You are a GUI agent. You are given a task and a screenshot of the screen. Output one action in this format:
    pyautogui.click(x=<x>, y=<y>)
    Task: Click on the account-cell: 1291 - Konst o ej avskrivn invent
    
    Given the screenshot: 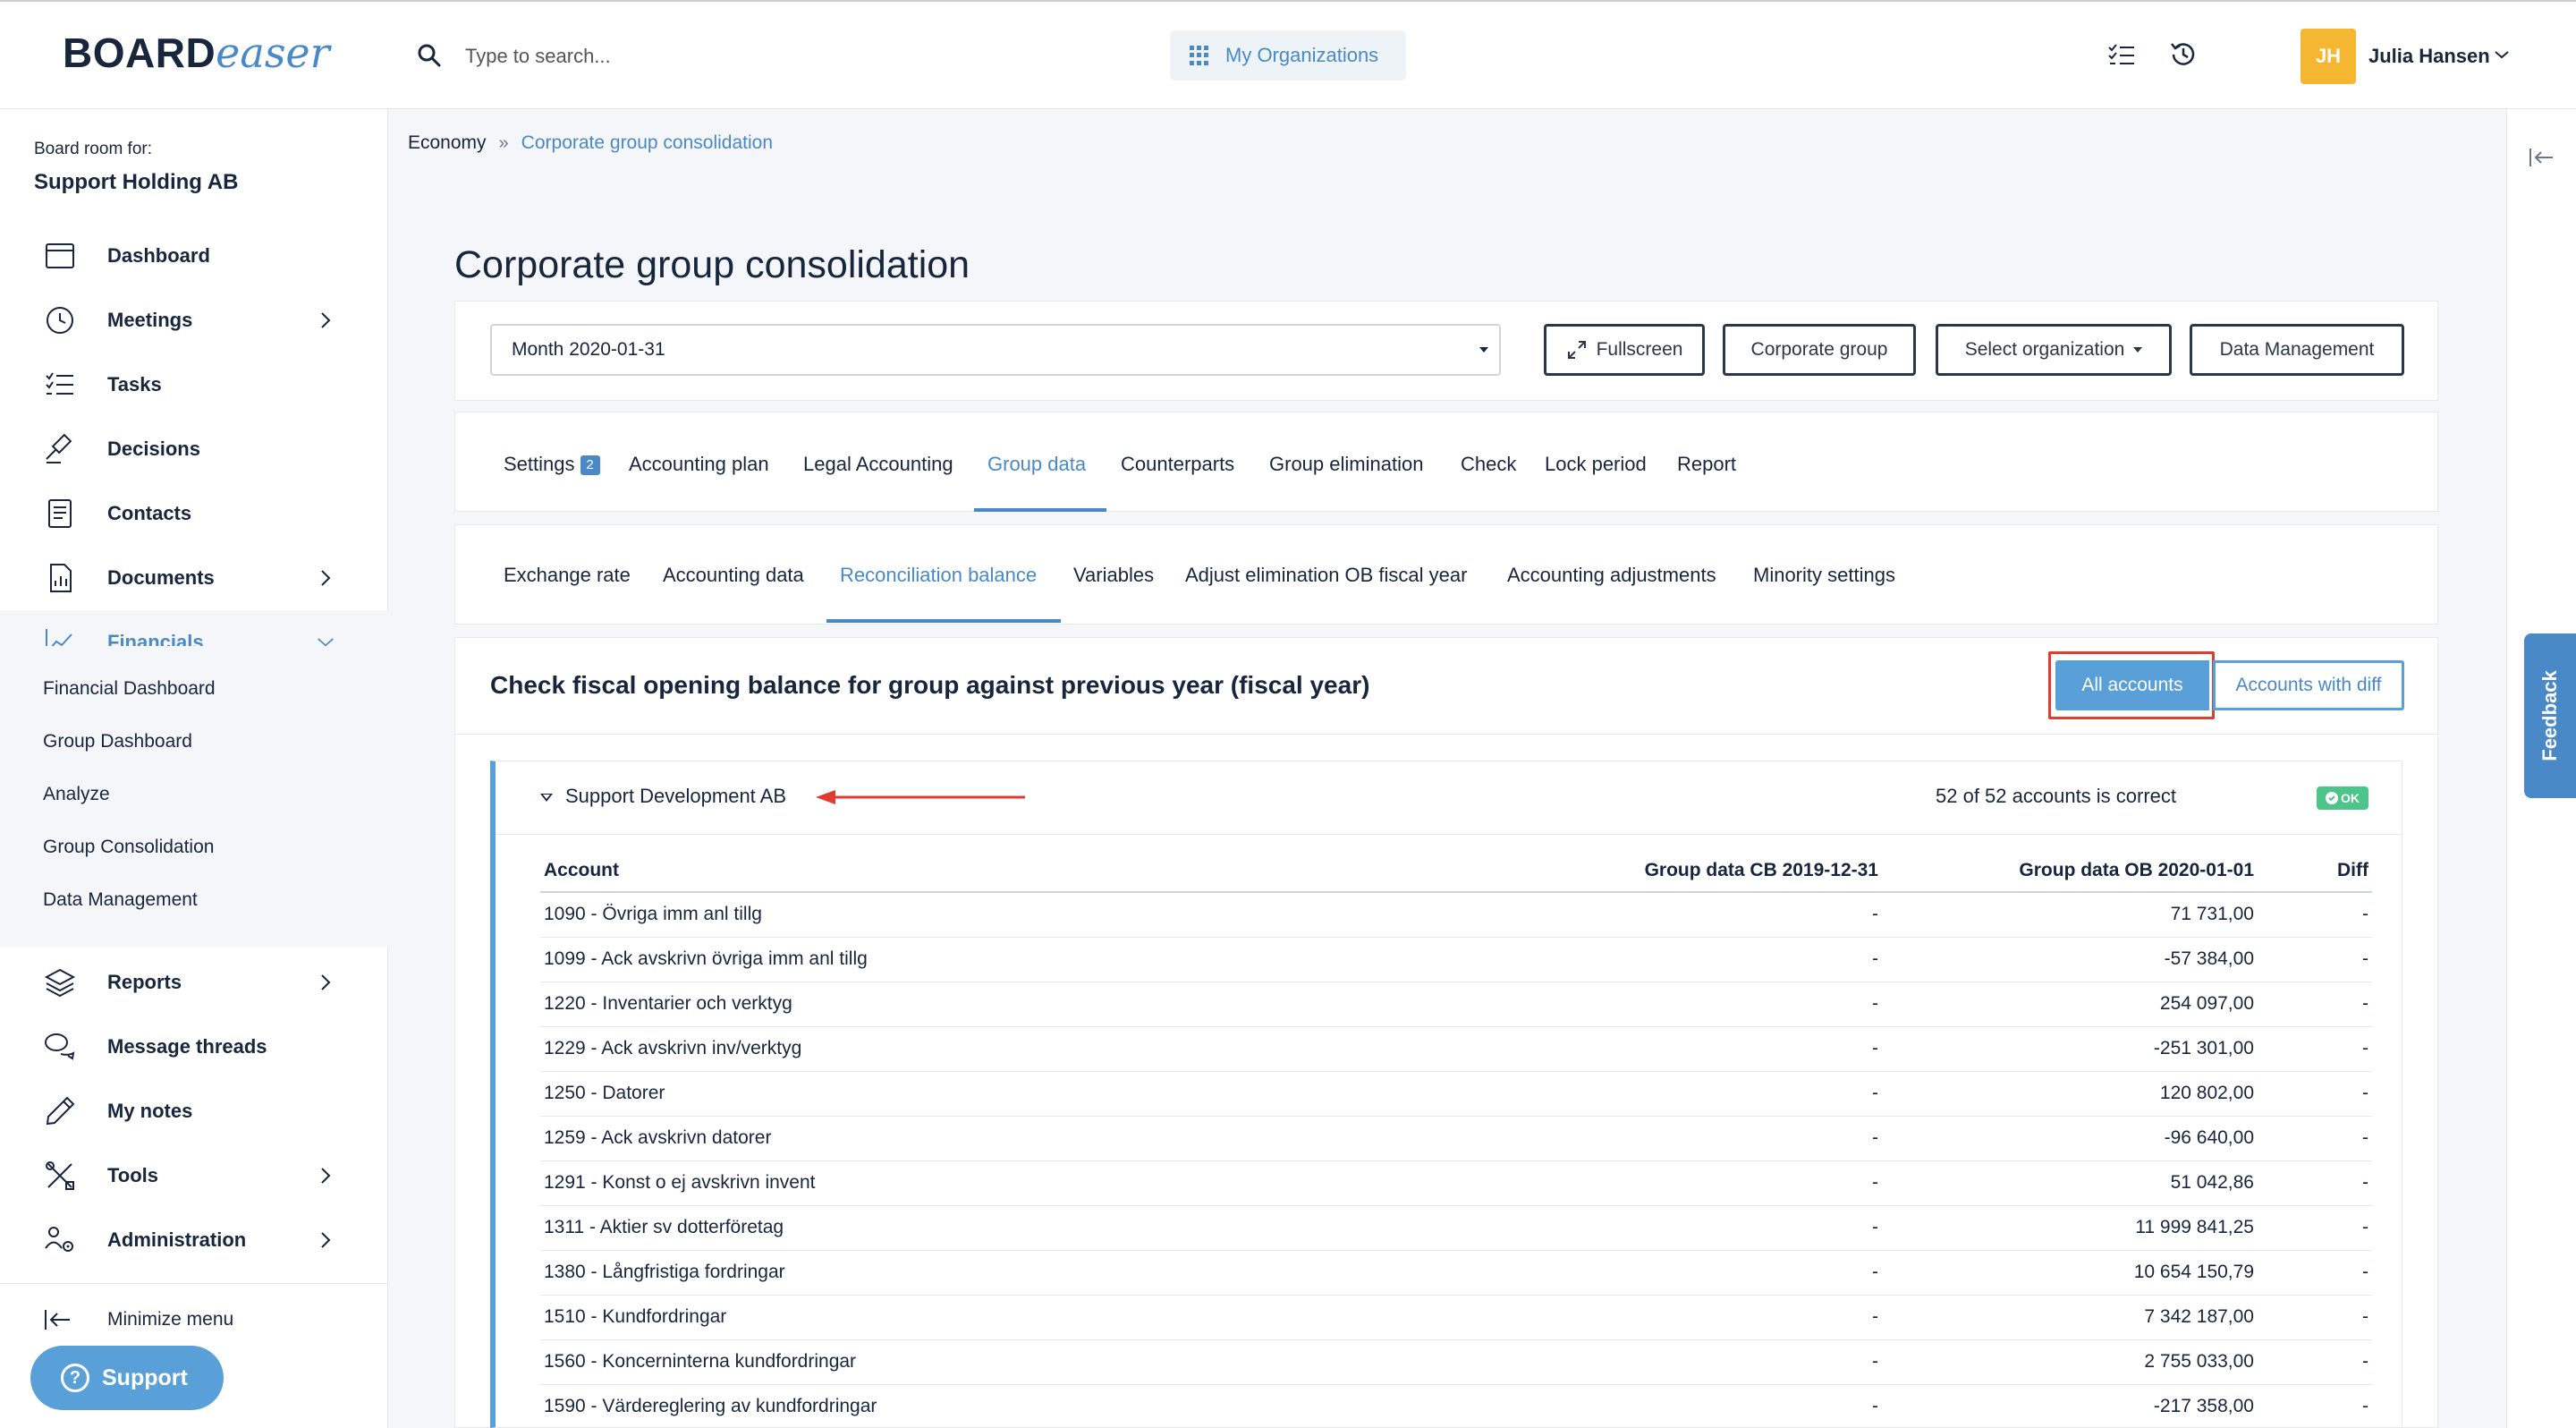 What is the action you would take?
    pyautogui.click(x=1032, y=1183)
    